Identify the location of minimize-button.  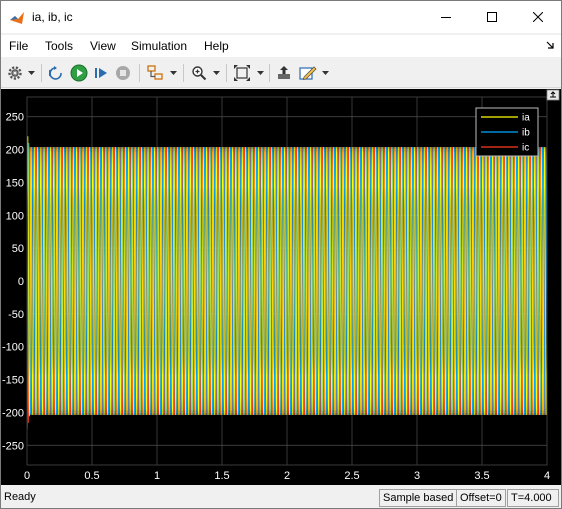
(446, 17).